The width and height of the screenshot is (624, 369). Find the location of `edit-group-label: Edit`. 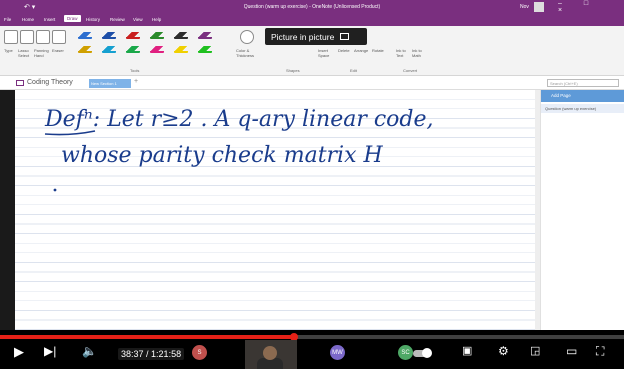

edit-group-label: Edit is located at coordinates (353, 70).